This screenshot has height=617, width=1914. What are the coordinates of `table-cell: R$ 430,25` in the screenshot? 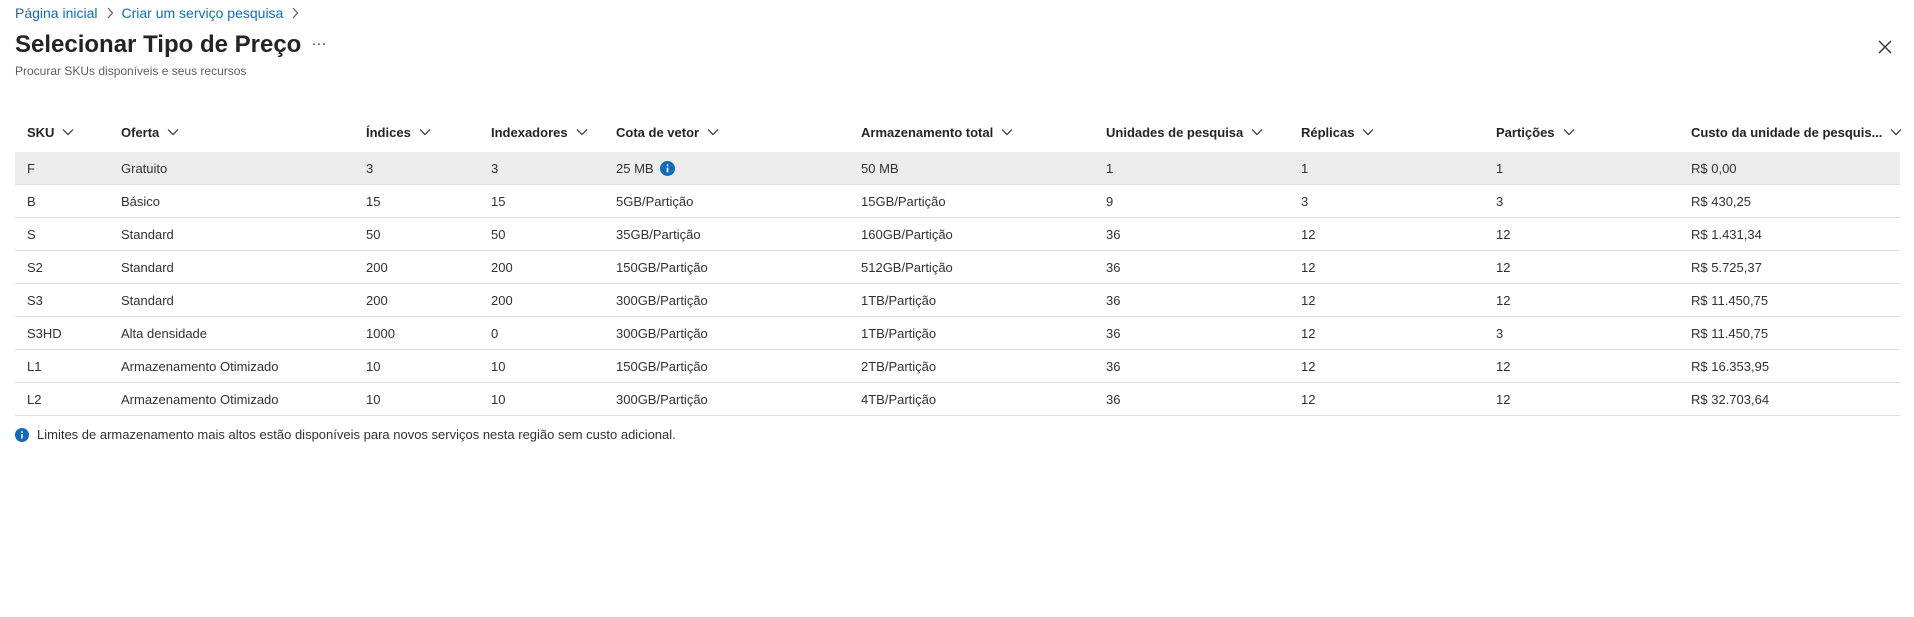 It's located at (1721, 201).